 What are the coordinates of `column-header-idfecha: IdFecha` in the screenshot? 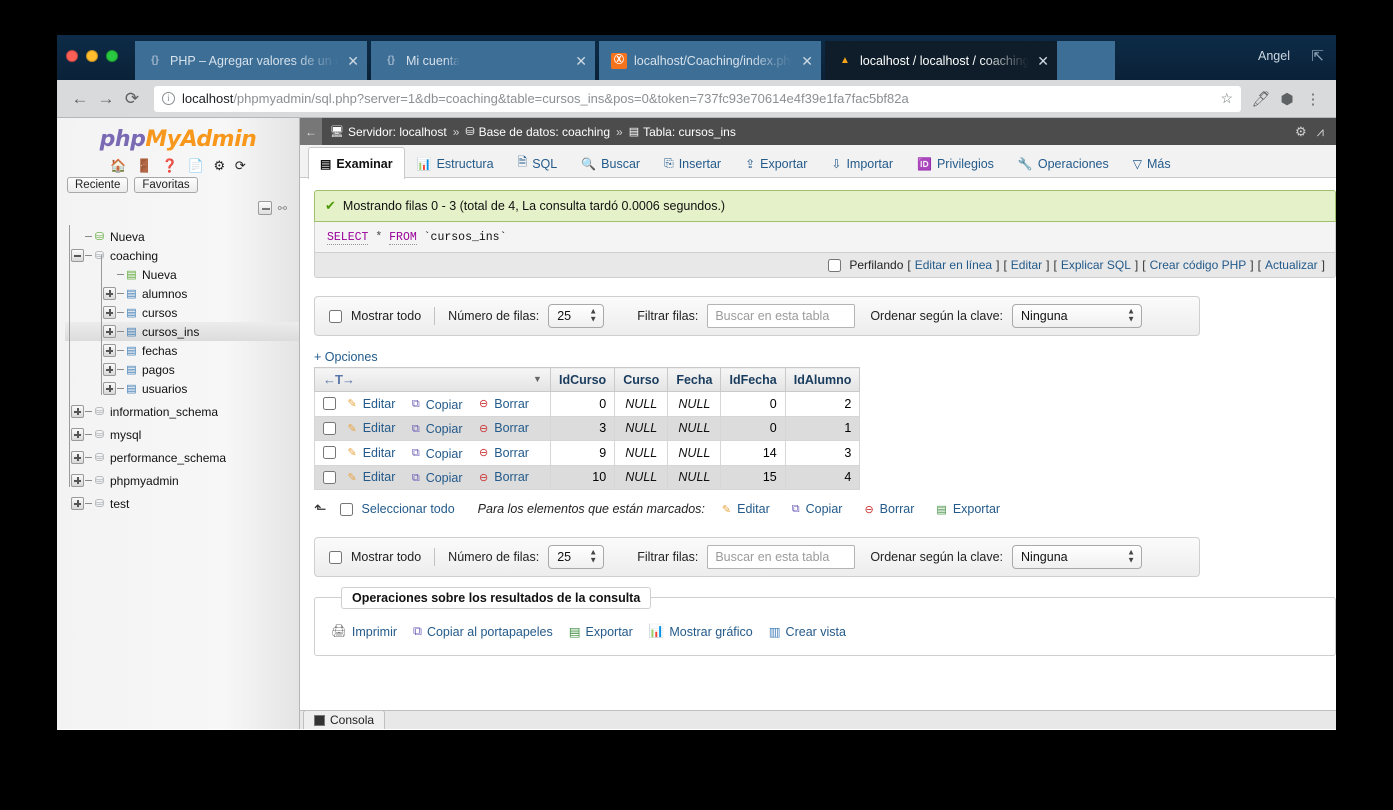 It's located at (753, 379).